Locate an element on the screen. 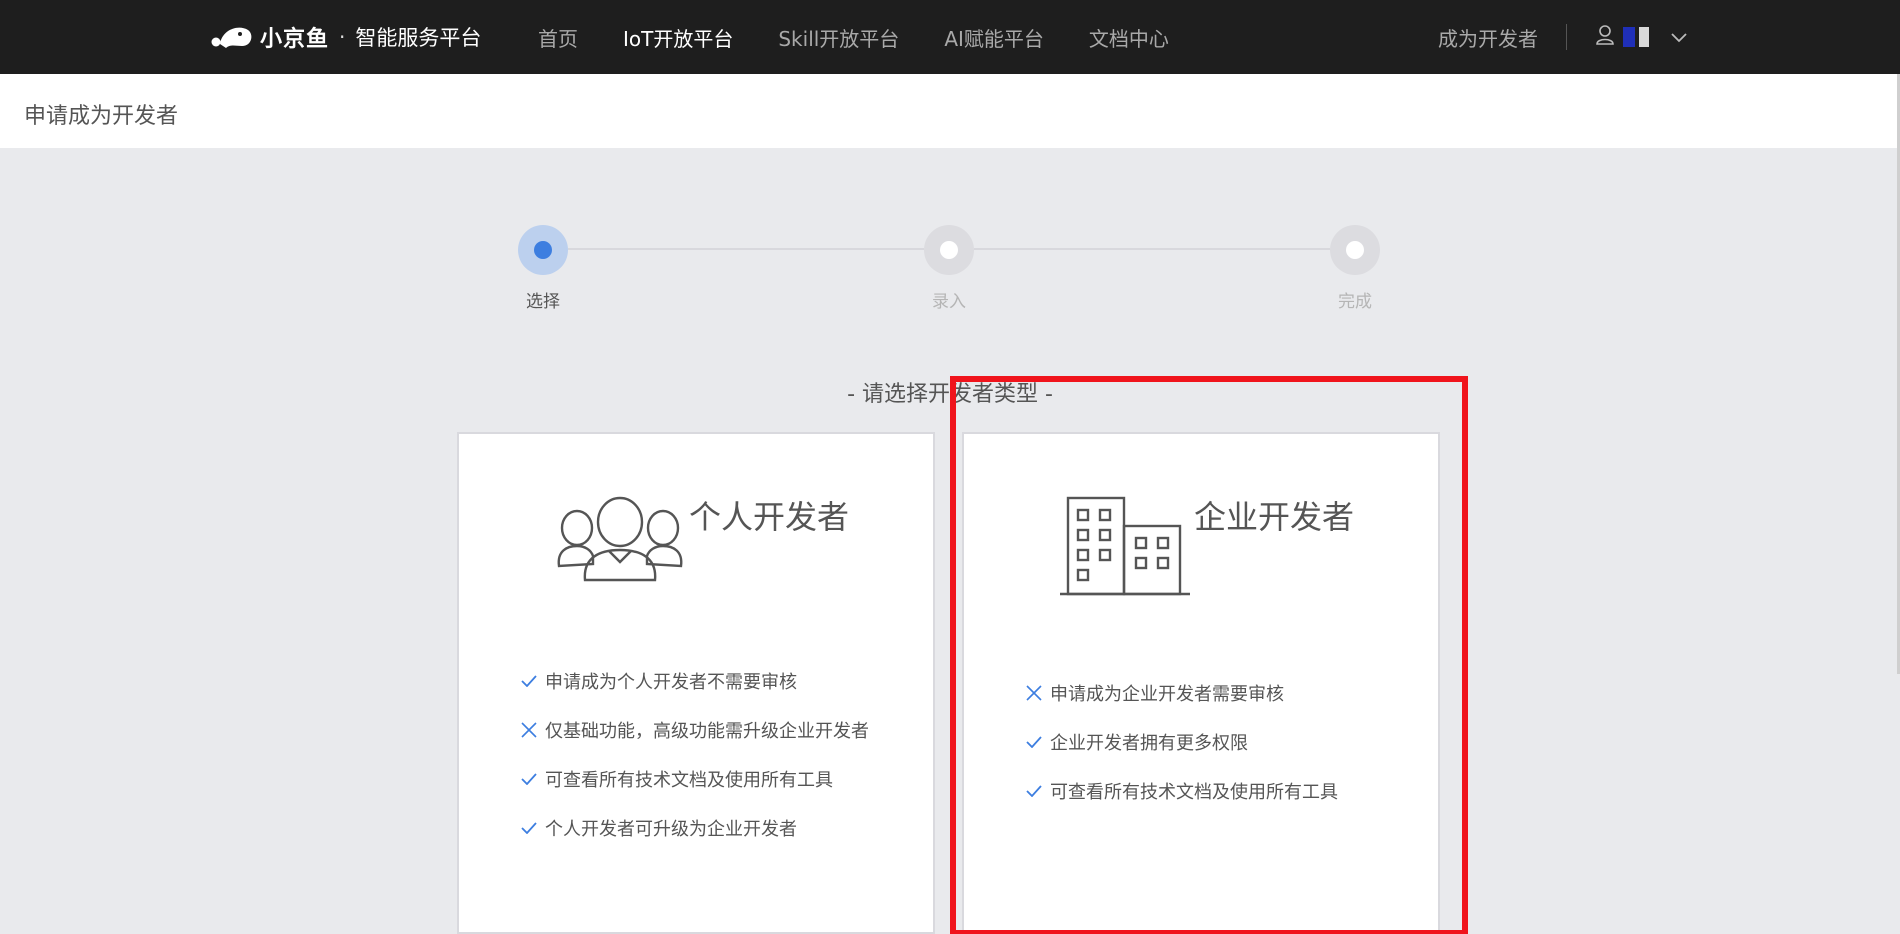 The height and width of the screenshot is (934, 1900). main-nav: 首页 IoT开放平台 Skill开放平台 AI赋能平台 文档中心 is located at coordinates (876, 37).